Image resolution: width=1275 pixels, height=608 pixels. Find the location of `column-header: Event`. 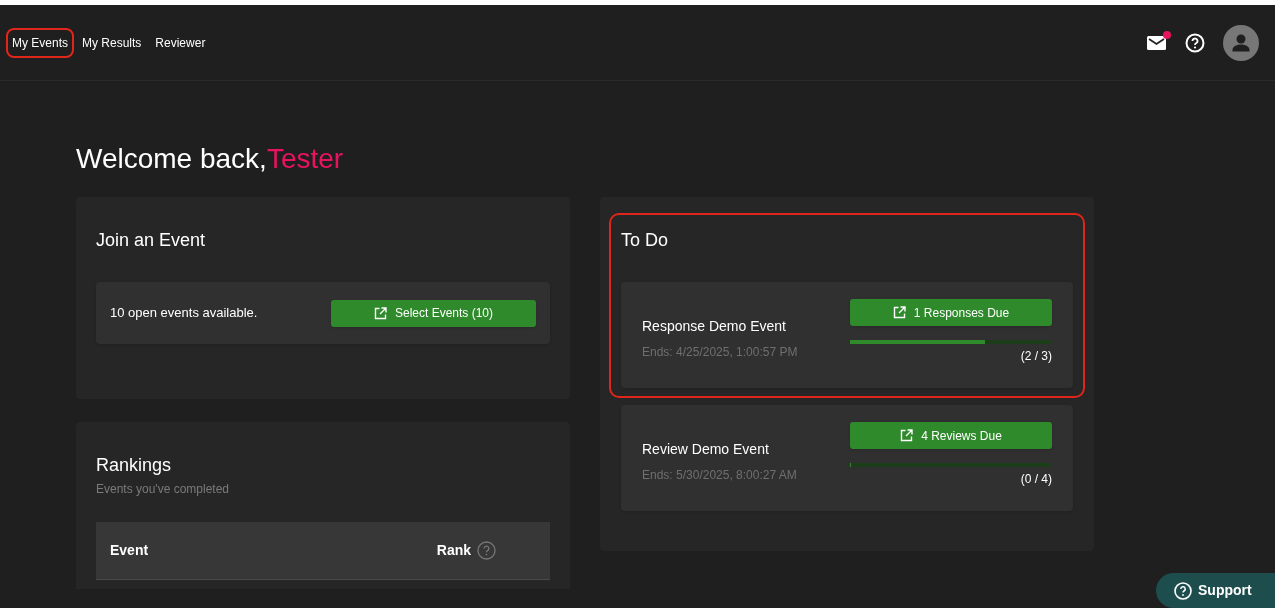

column-header: Event is located at coordinates (129, 550).